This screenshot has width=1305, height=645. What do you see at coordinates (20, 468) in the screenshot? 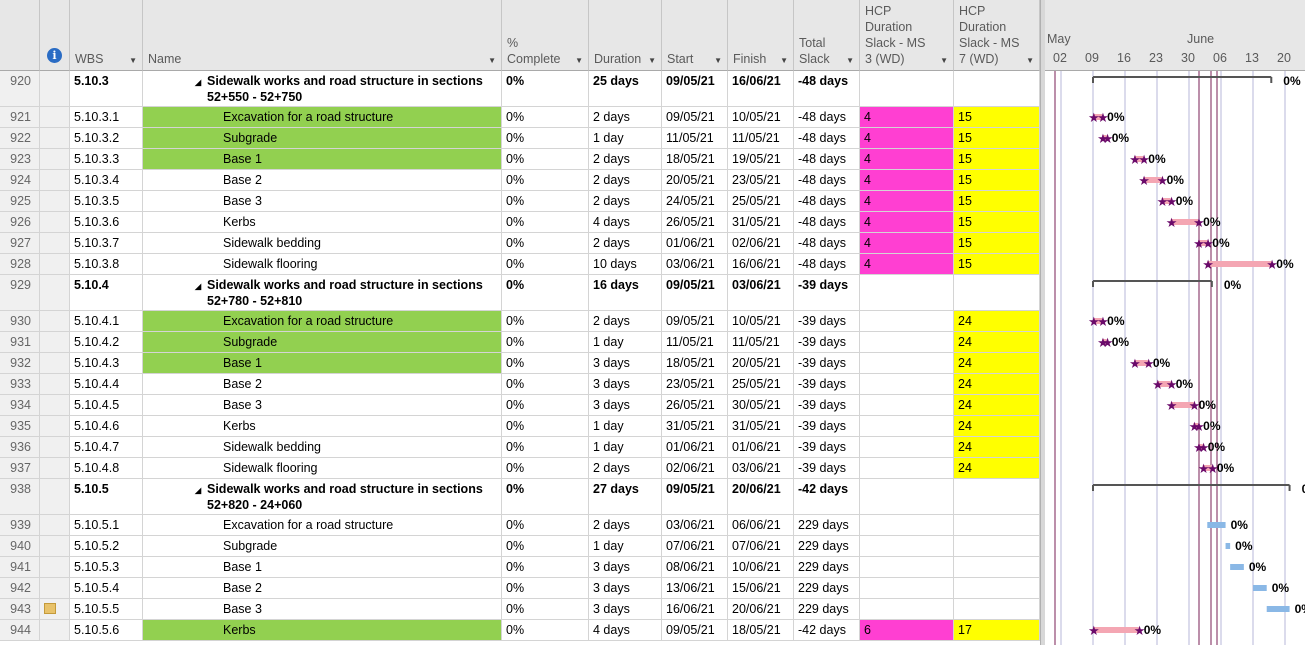
I see `row-number: 937` at bounding box center [20, 468].